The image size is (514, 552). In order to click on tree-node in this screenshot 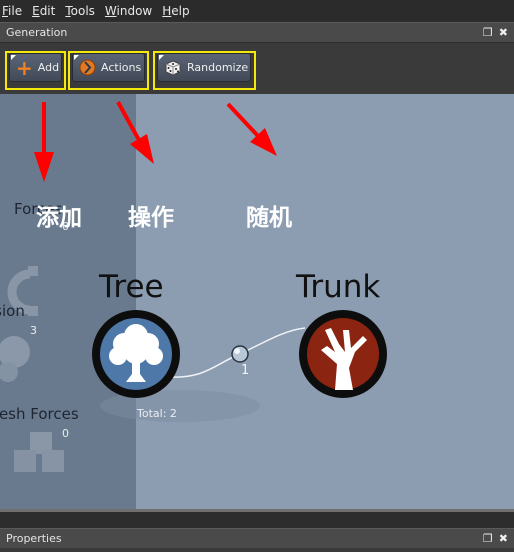, I will do `click(136, 354)`.